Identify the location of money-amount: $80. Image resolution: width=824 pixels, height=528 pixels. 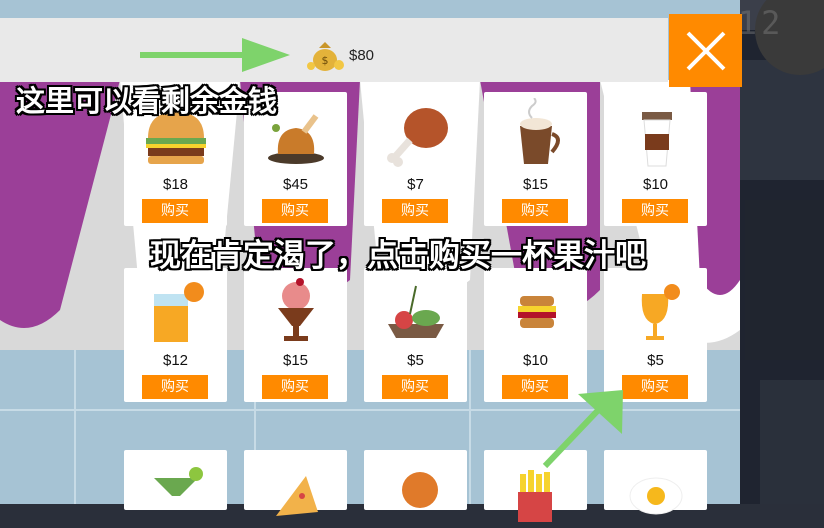
(362, 55).